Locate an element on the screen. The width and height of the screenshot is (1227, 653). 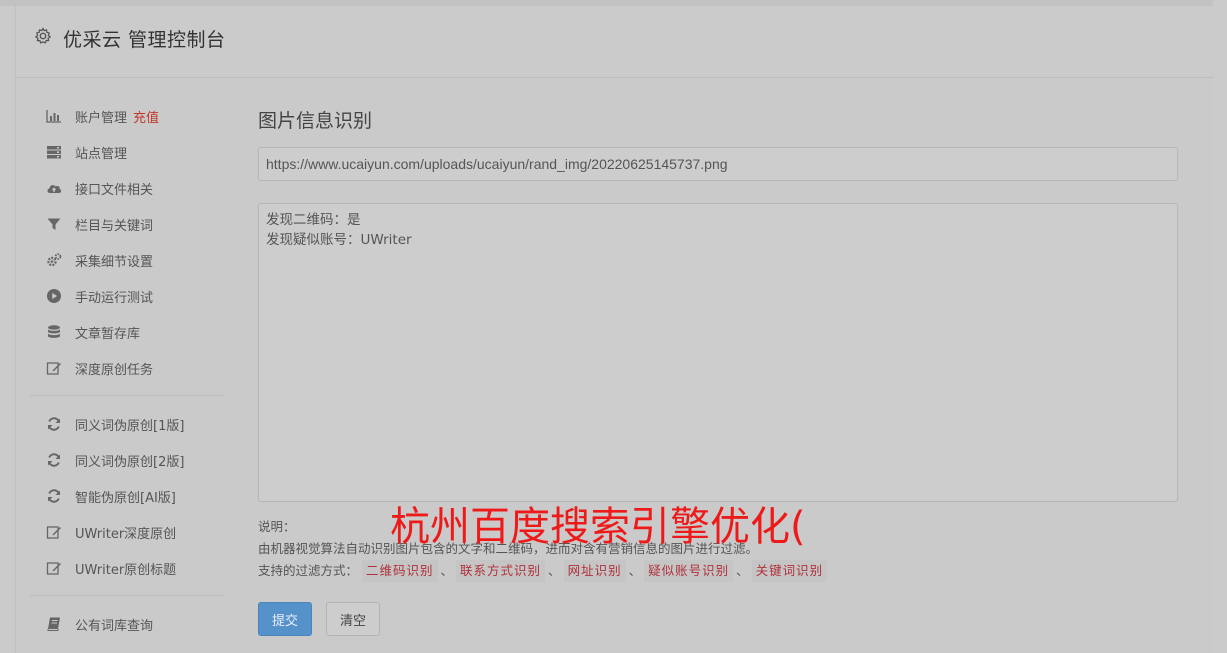
sidebar-item-manual-run: 手动运行测试 is located at coordinates (127, 296).